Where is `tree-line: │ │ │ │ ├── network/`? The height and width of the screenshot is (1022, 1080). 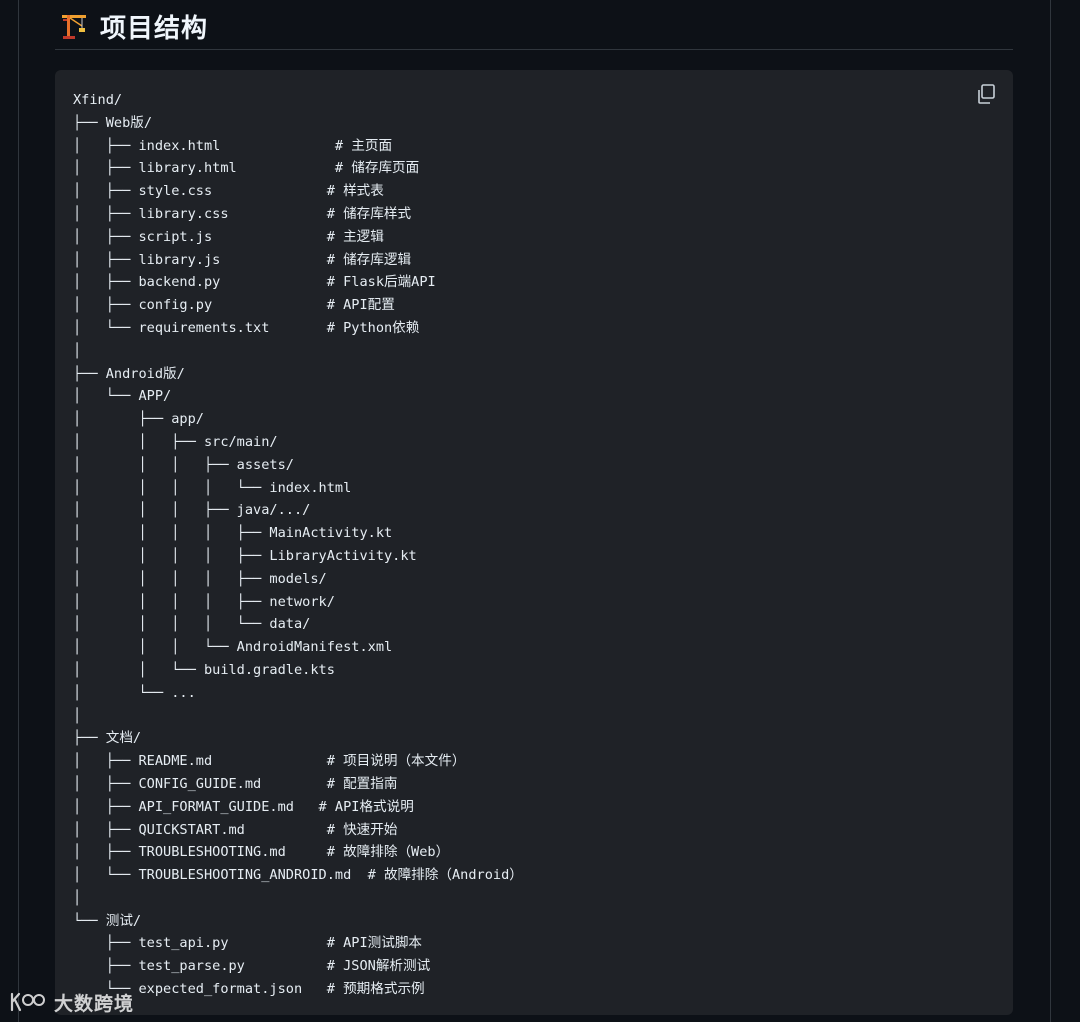
tree-line: │ │ │ │ ├── network/ is located at coordinates (204, 601).